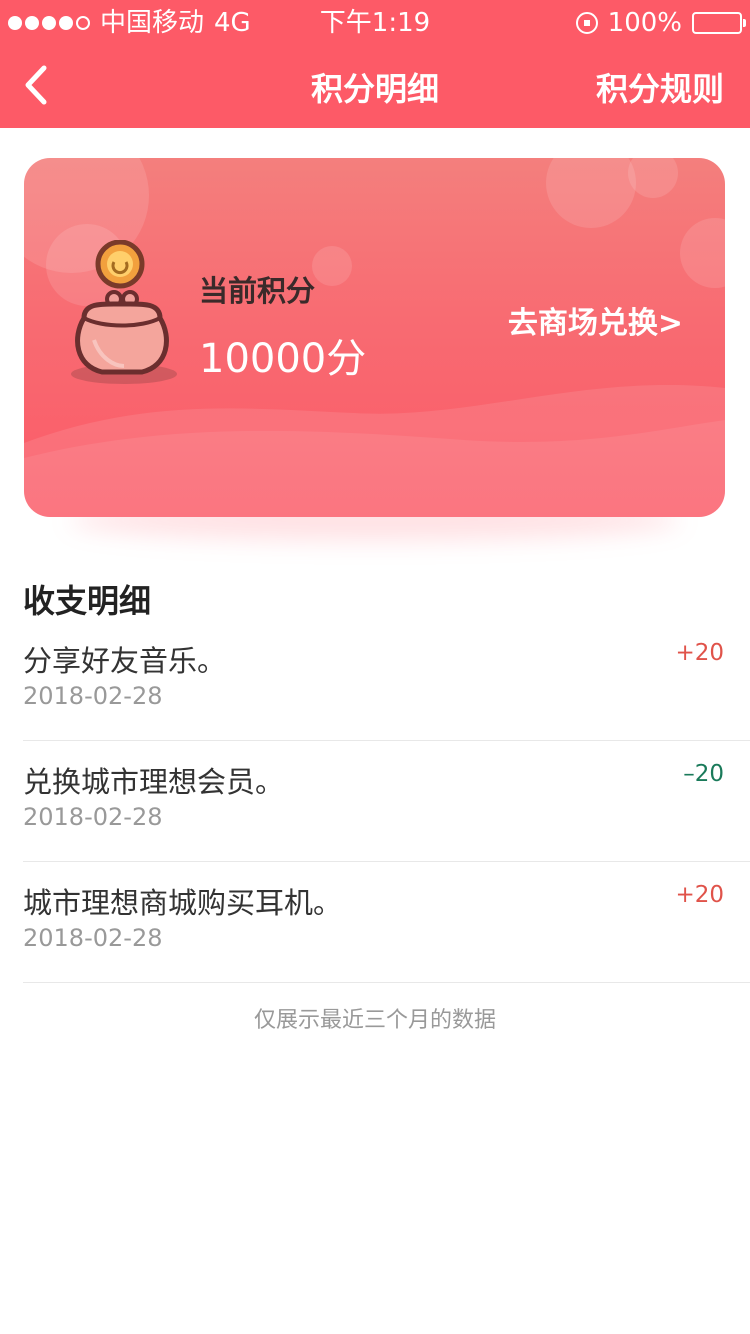  Describe the element at coordinates (125, 661) in the screenshot. I see `transaction-title: 分享好友音乐。` at that location.